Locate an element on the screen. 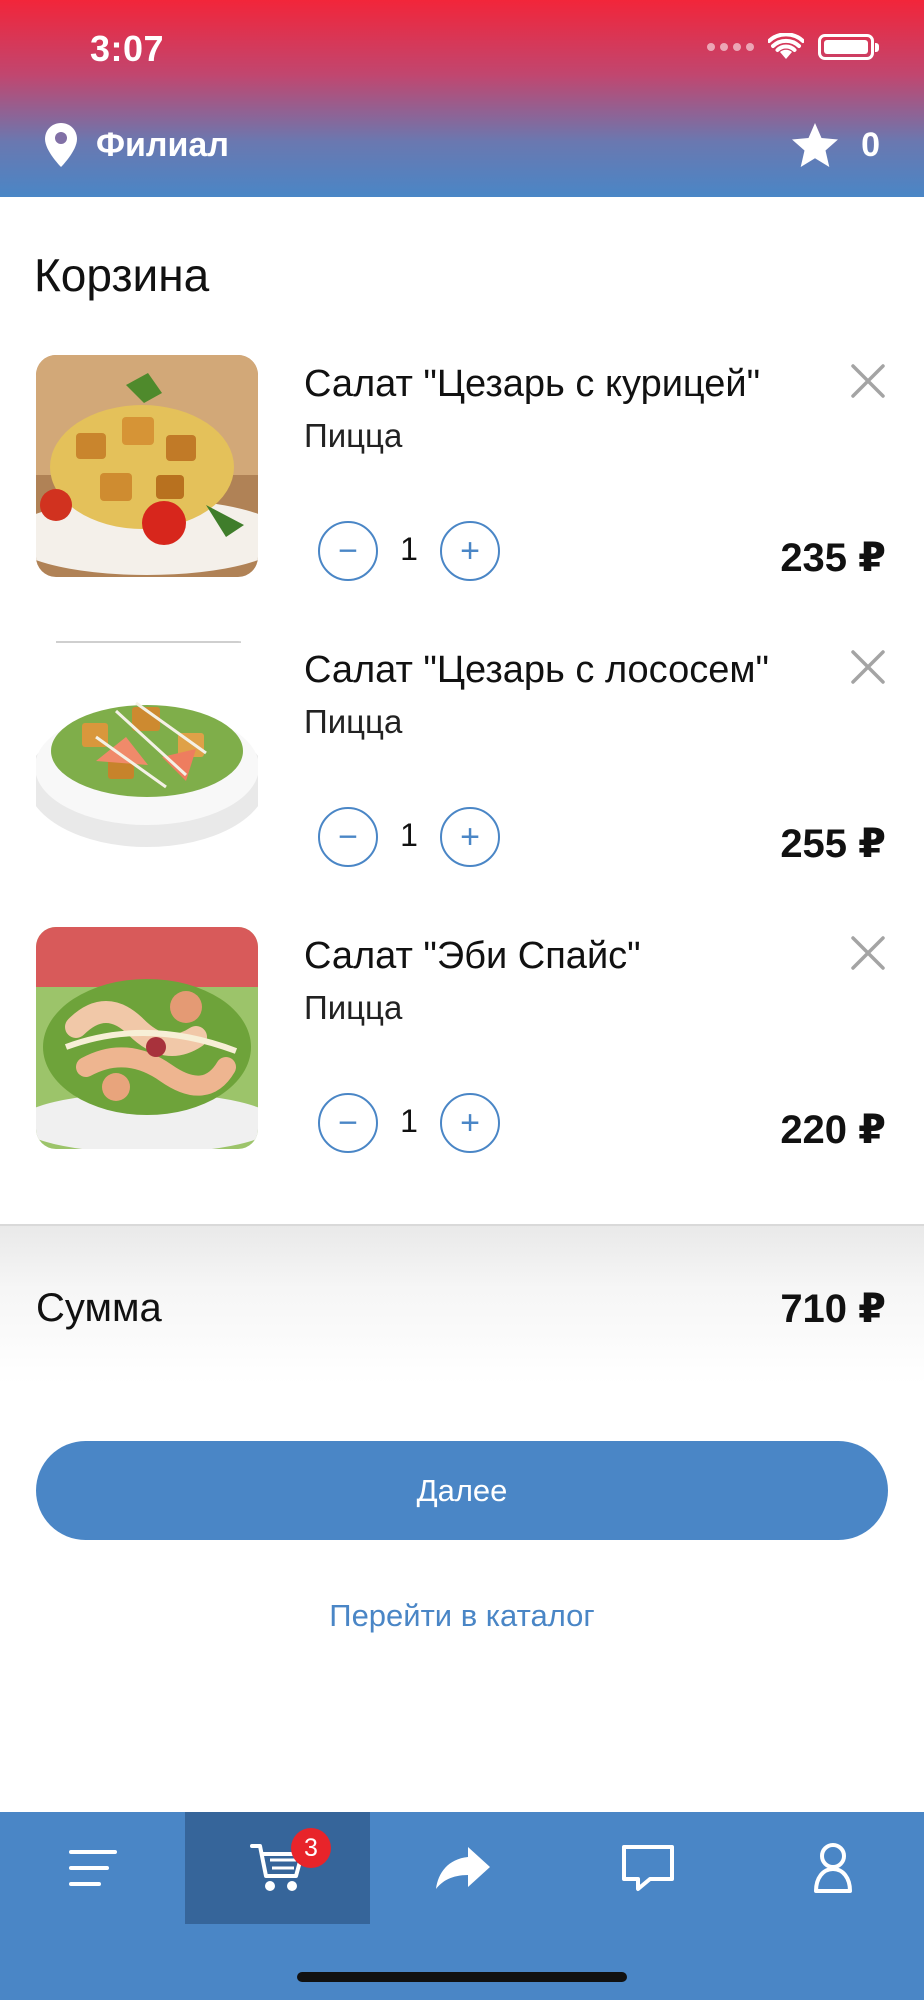  tab-menu is located at coordinates (92, 1868).